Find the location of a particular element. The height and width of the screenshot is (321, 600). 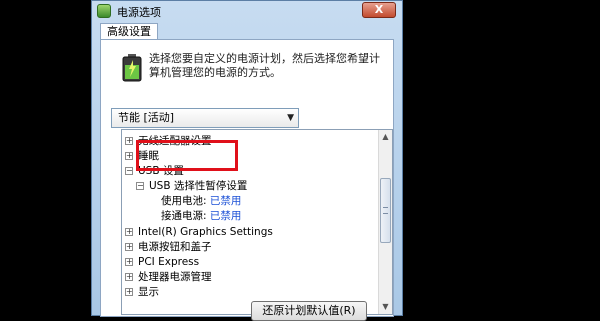

scroll-down-icon: ▼ is located at coordinates (385, 307).